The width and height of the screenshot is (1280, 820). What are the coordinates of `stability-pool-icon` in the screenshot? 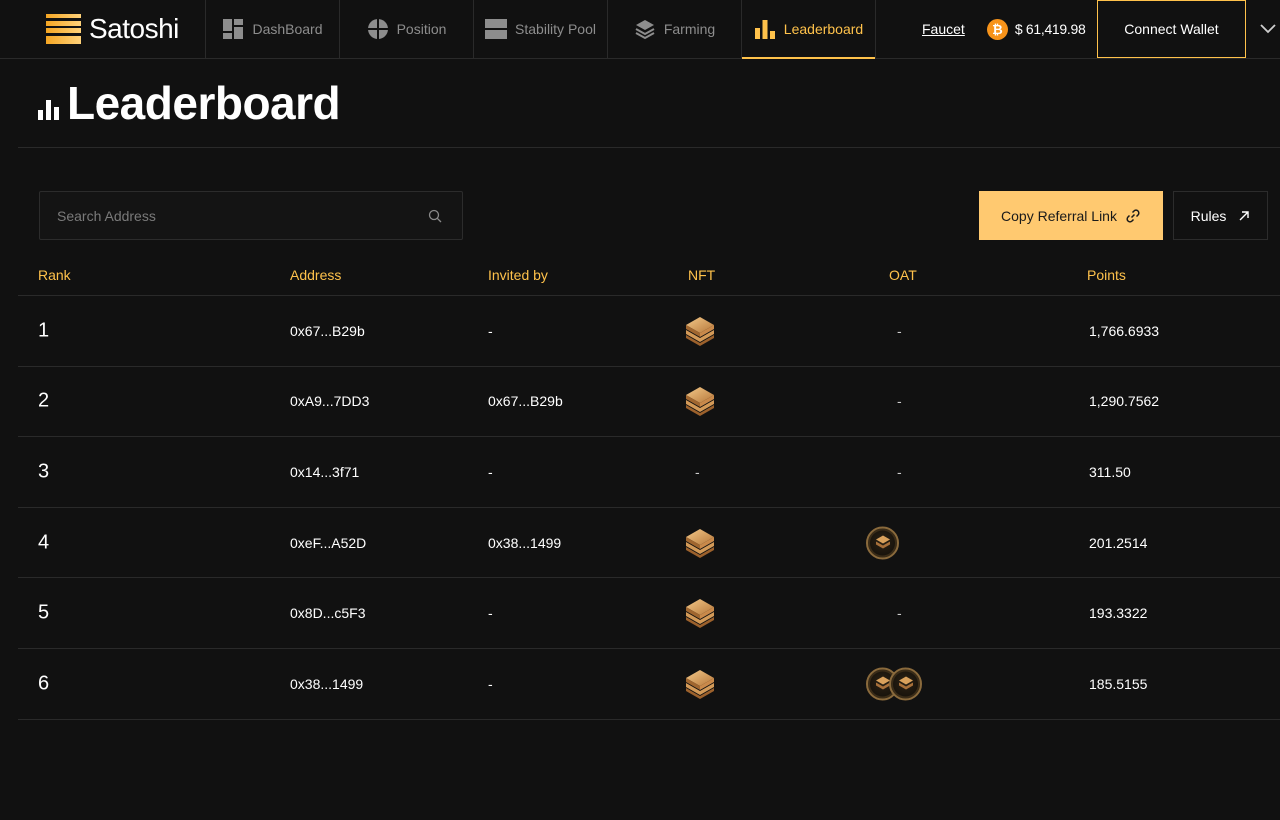 It's located at (496, 29).